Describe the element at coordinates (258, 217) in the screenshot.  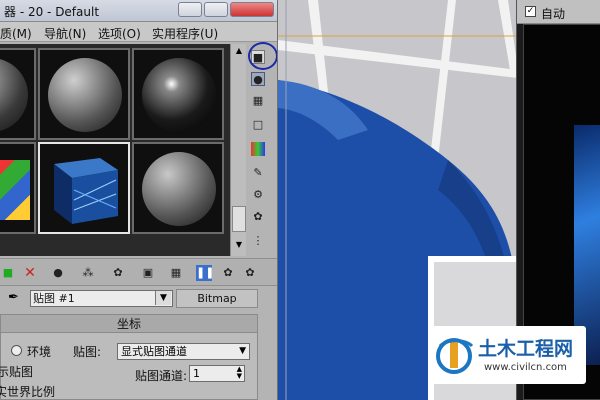
I see `select-by-material-icon: ✿` at that location.